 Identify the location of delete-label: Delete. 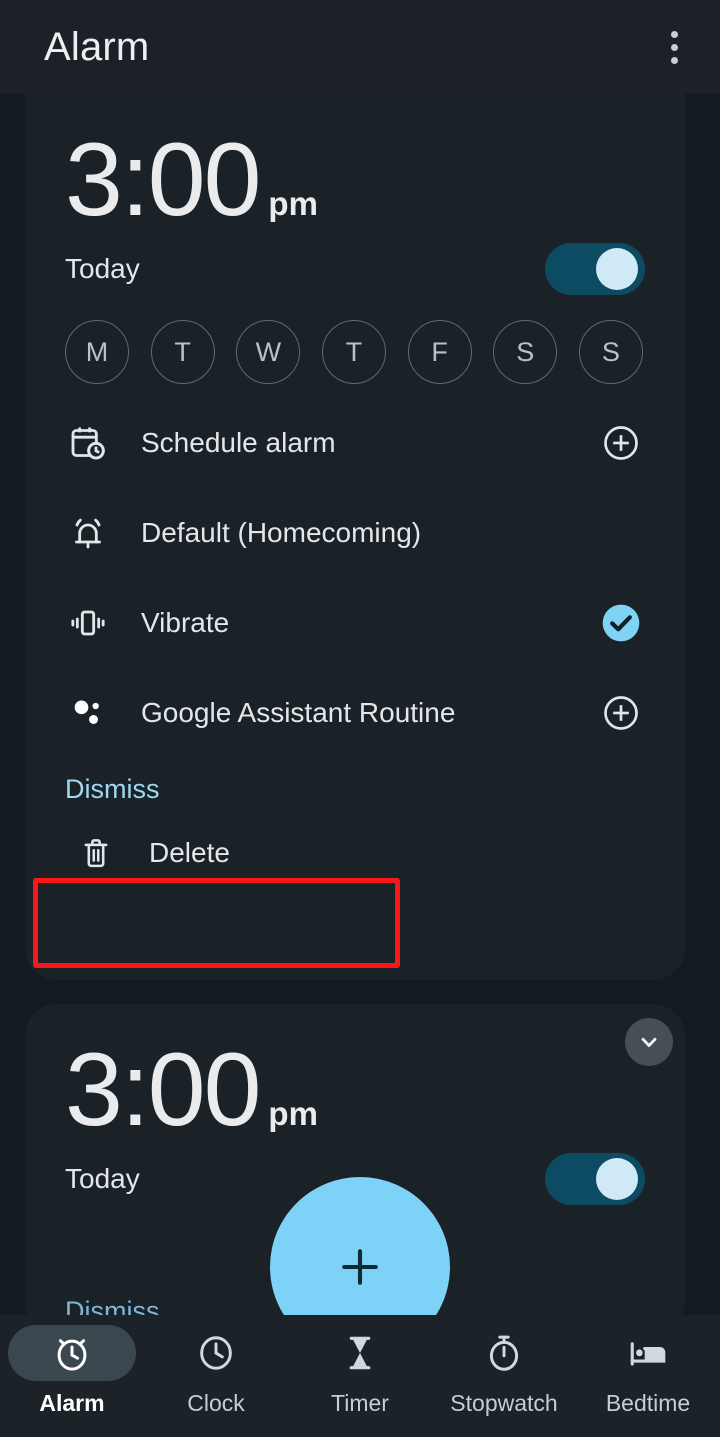
(189, 852).